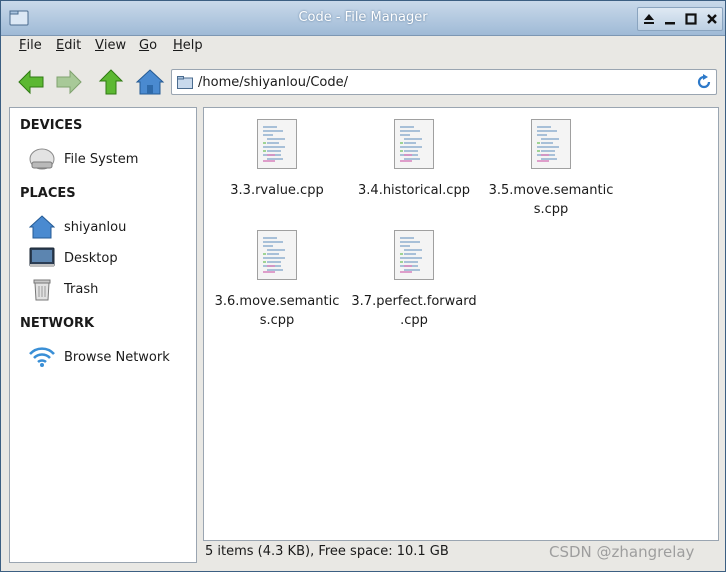  I want to click on status-bar-text: 5 items (4.3 KB), Free space: 10.1 GB, so click(327, 551).